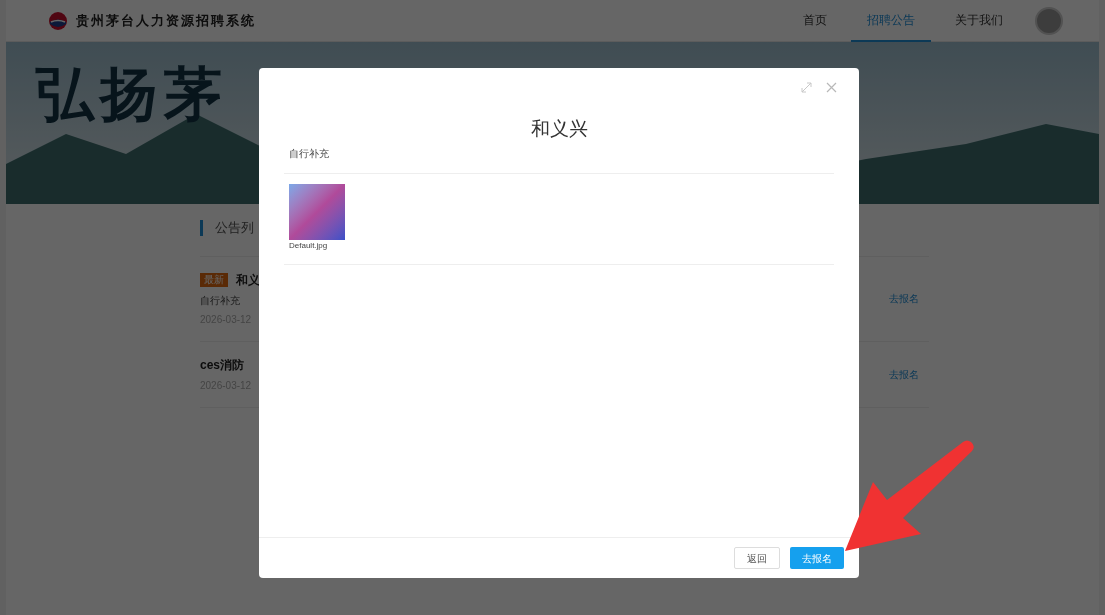 The height and width of the screenshot is (615, 1105). Describe the element at coordinates (806, 87) in the screenshot. I see `expand-icon` at that location.